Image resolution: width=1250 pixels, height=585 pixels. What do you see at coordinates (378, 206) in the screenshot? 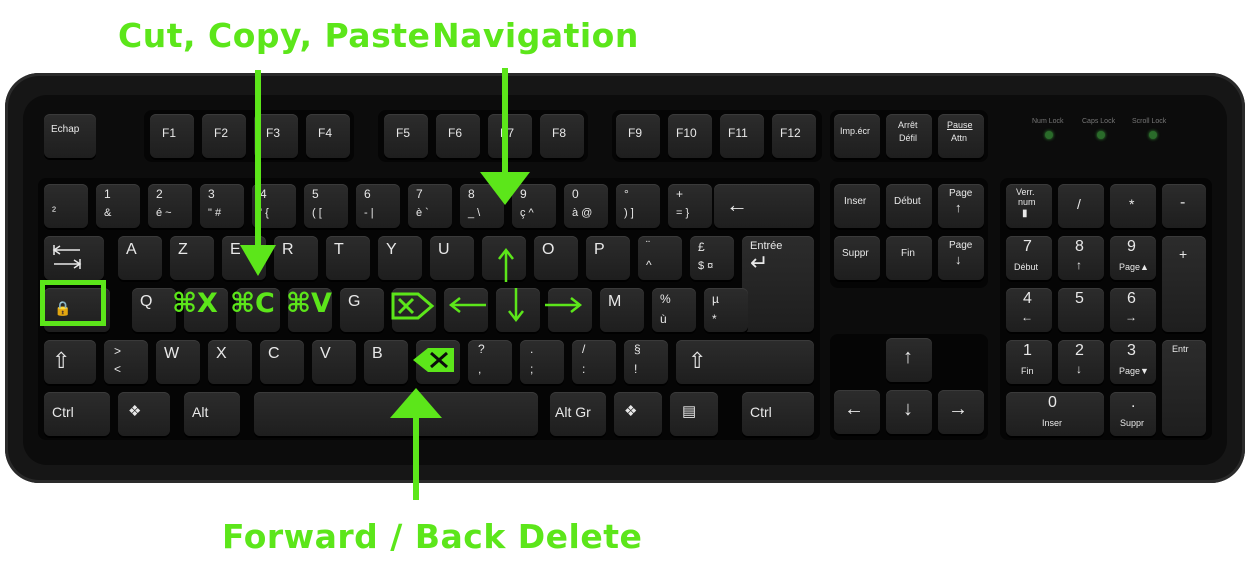
I see `key-number-6: 6 - |` at bounding box center [378, 206].